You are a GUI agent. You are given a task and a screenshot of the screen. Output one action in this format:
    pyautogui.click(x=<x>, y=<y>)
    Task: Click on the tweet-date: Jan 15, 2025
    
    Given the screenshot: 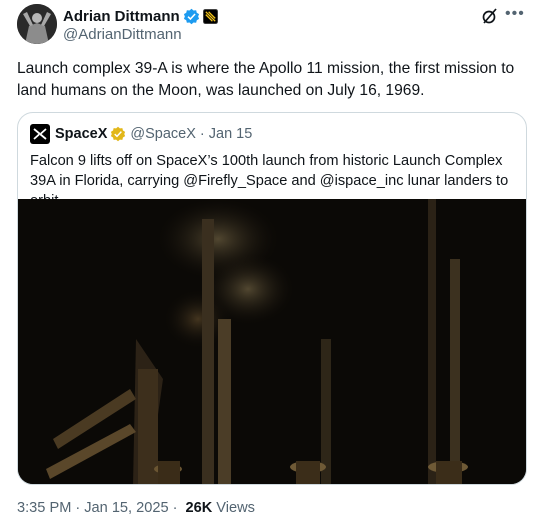 What is the action you would take?
    pyautogui.click(x=126, y=508)
    